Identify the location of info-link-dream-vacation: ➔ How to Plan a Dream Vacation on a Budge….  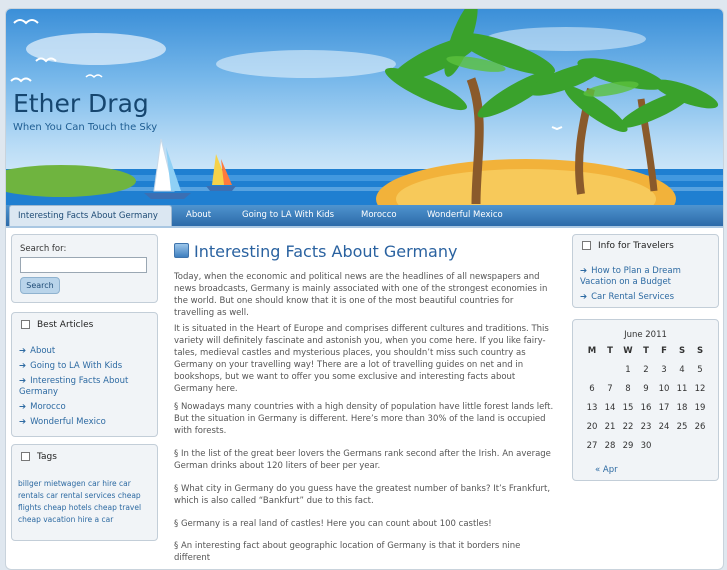
(642, 277).